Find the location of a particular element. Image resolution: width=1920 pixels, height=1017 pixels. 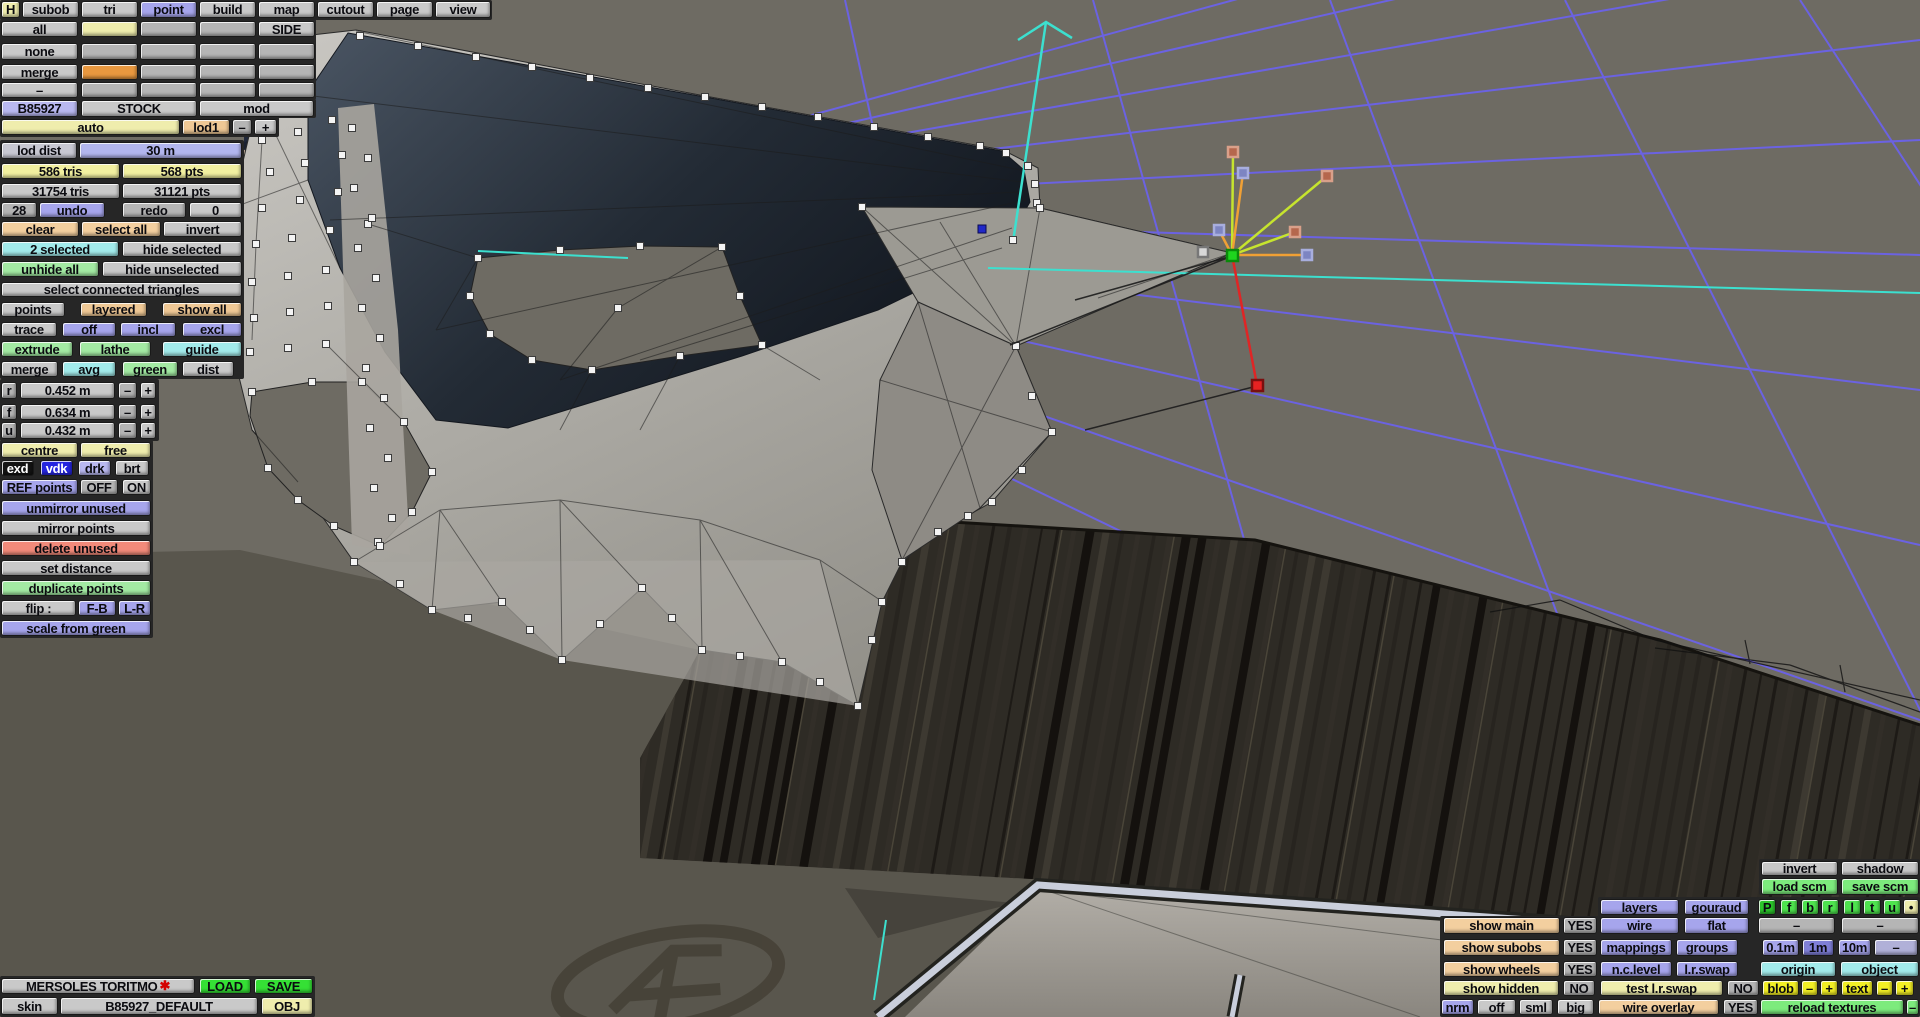

menu-cutout-tab: cutout is located at coordinates (345, 9).